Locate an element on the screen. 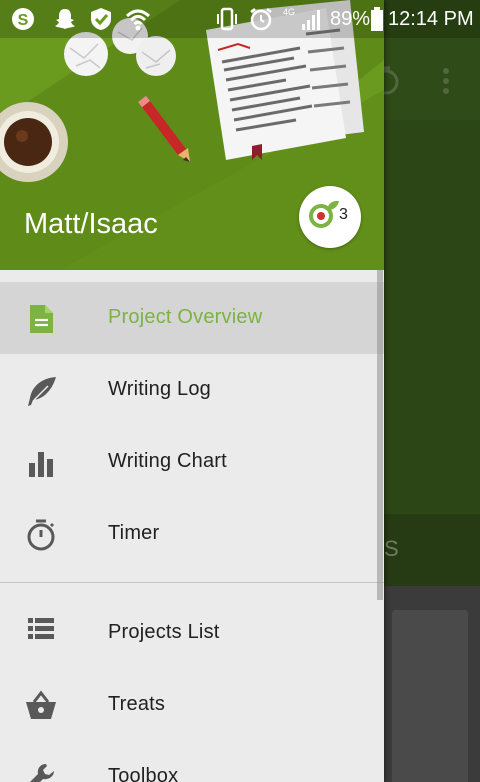 Image resolution: width=480 pixels, height=782 pixels. menu-label: Project Overview is located at coordinates (185, 317).